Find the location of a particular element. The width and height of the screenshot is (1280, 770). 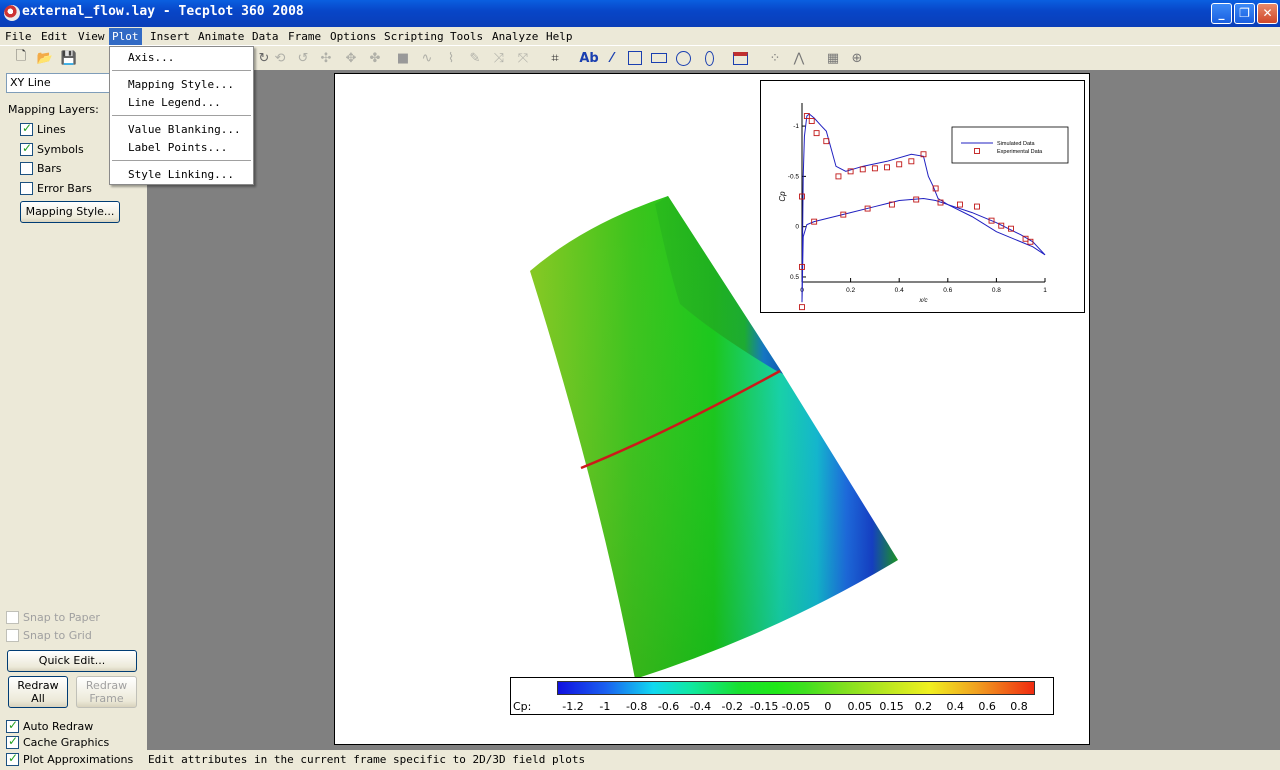

legend-entry-label: Simulated Data is located at coordinates (1016, 144).